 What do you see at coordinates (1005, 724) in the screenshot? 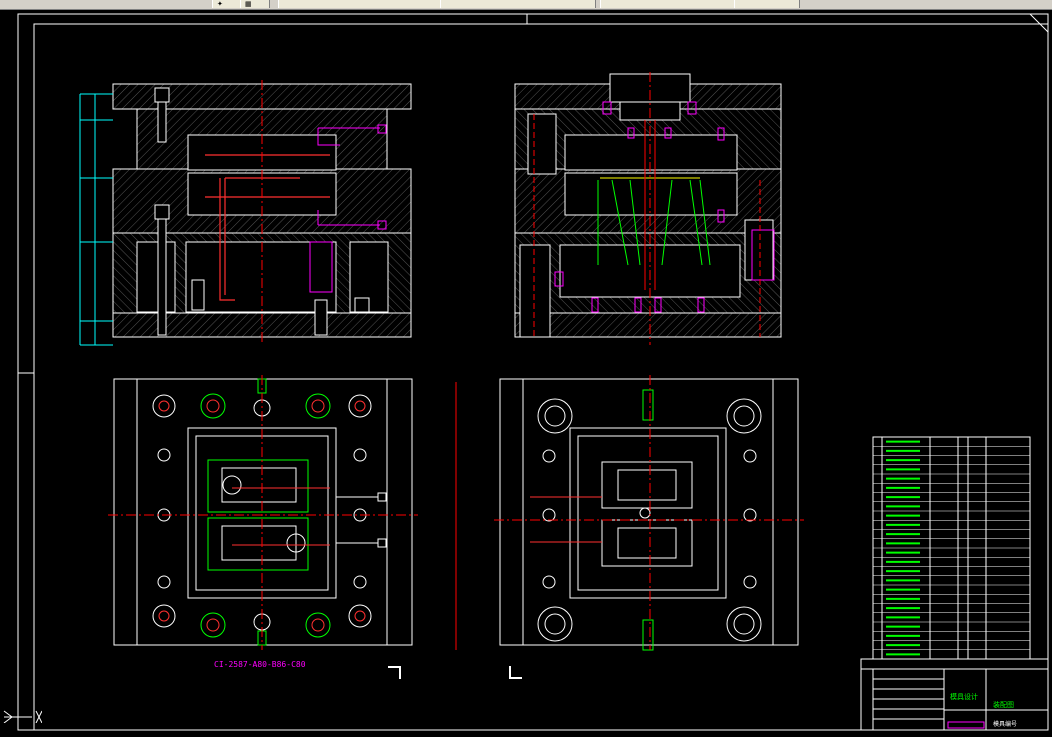
I see `title-drawing-no: 模具编号` at bounding box center [1005, 724].